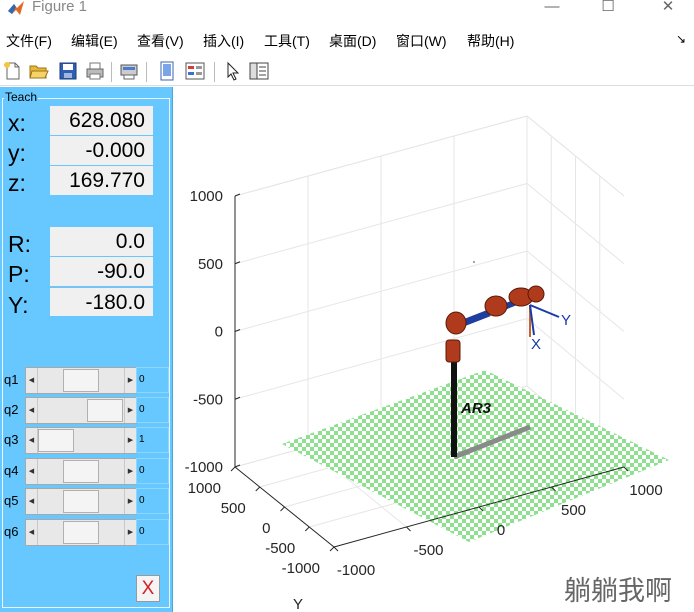  I want to click on matlab-logo-icon, so click(16, 8).